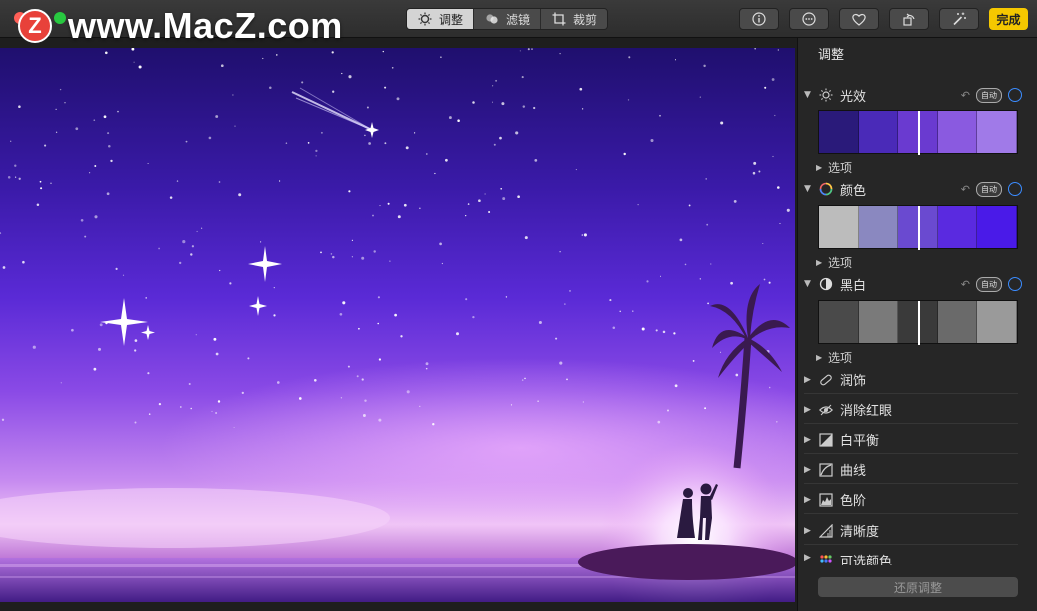 The width and height of the screenshot is (1037, 611). What do you see at coordinates (913, 189) in the screenshot?
I see `section-color: ▼ 颜色 ↶ 自动` at bounding box center [913, 189].